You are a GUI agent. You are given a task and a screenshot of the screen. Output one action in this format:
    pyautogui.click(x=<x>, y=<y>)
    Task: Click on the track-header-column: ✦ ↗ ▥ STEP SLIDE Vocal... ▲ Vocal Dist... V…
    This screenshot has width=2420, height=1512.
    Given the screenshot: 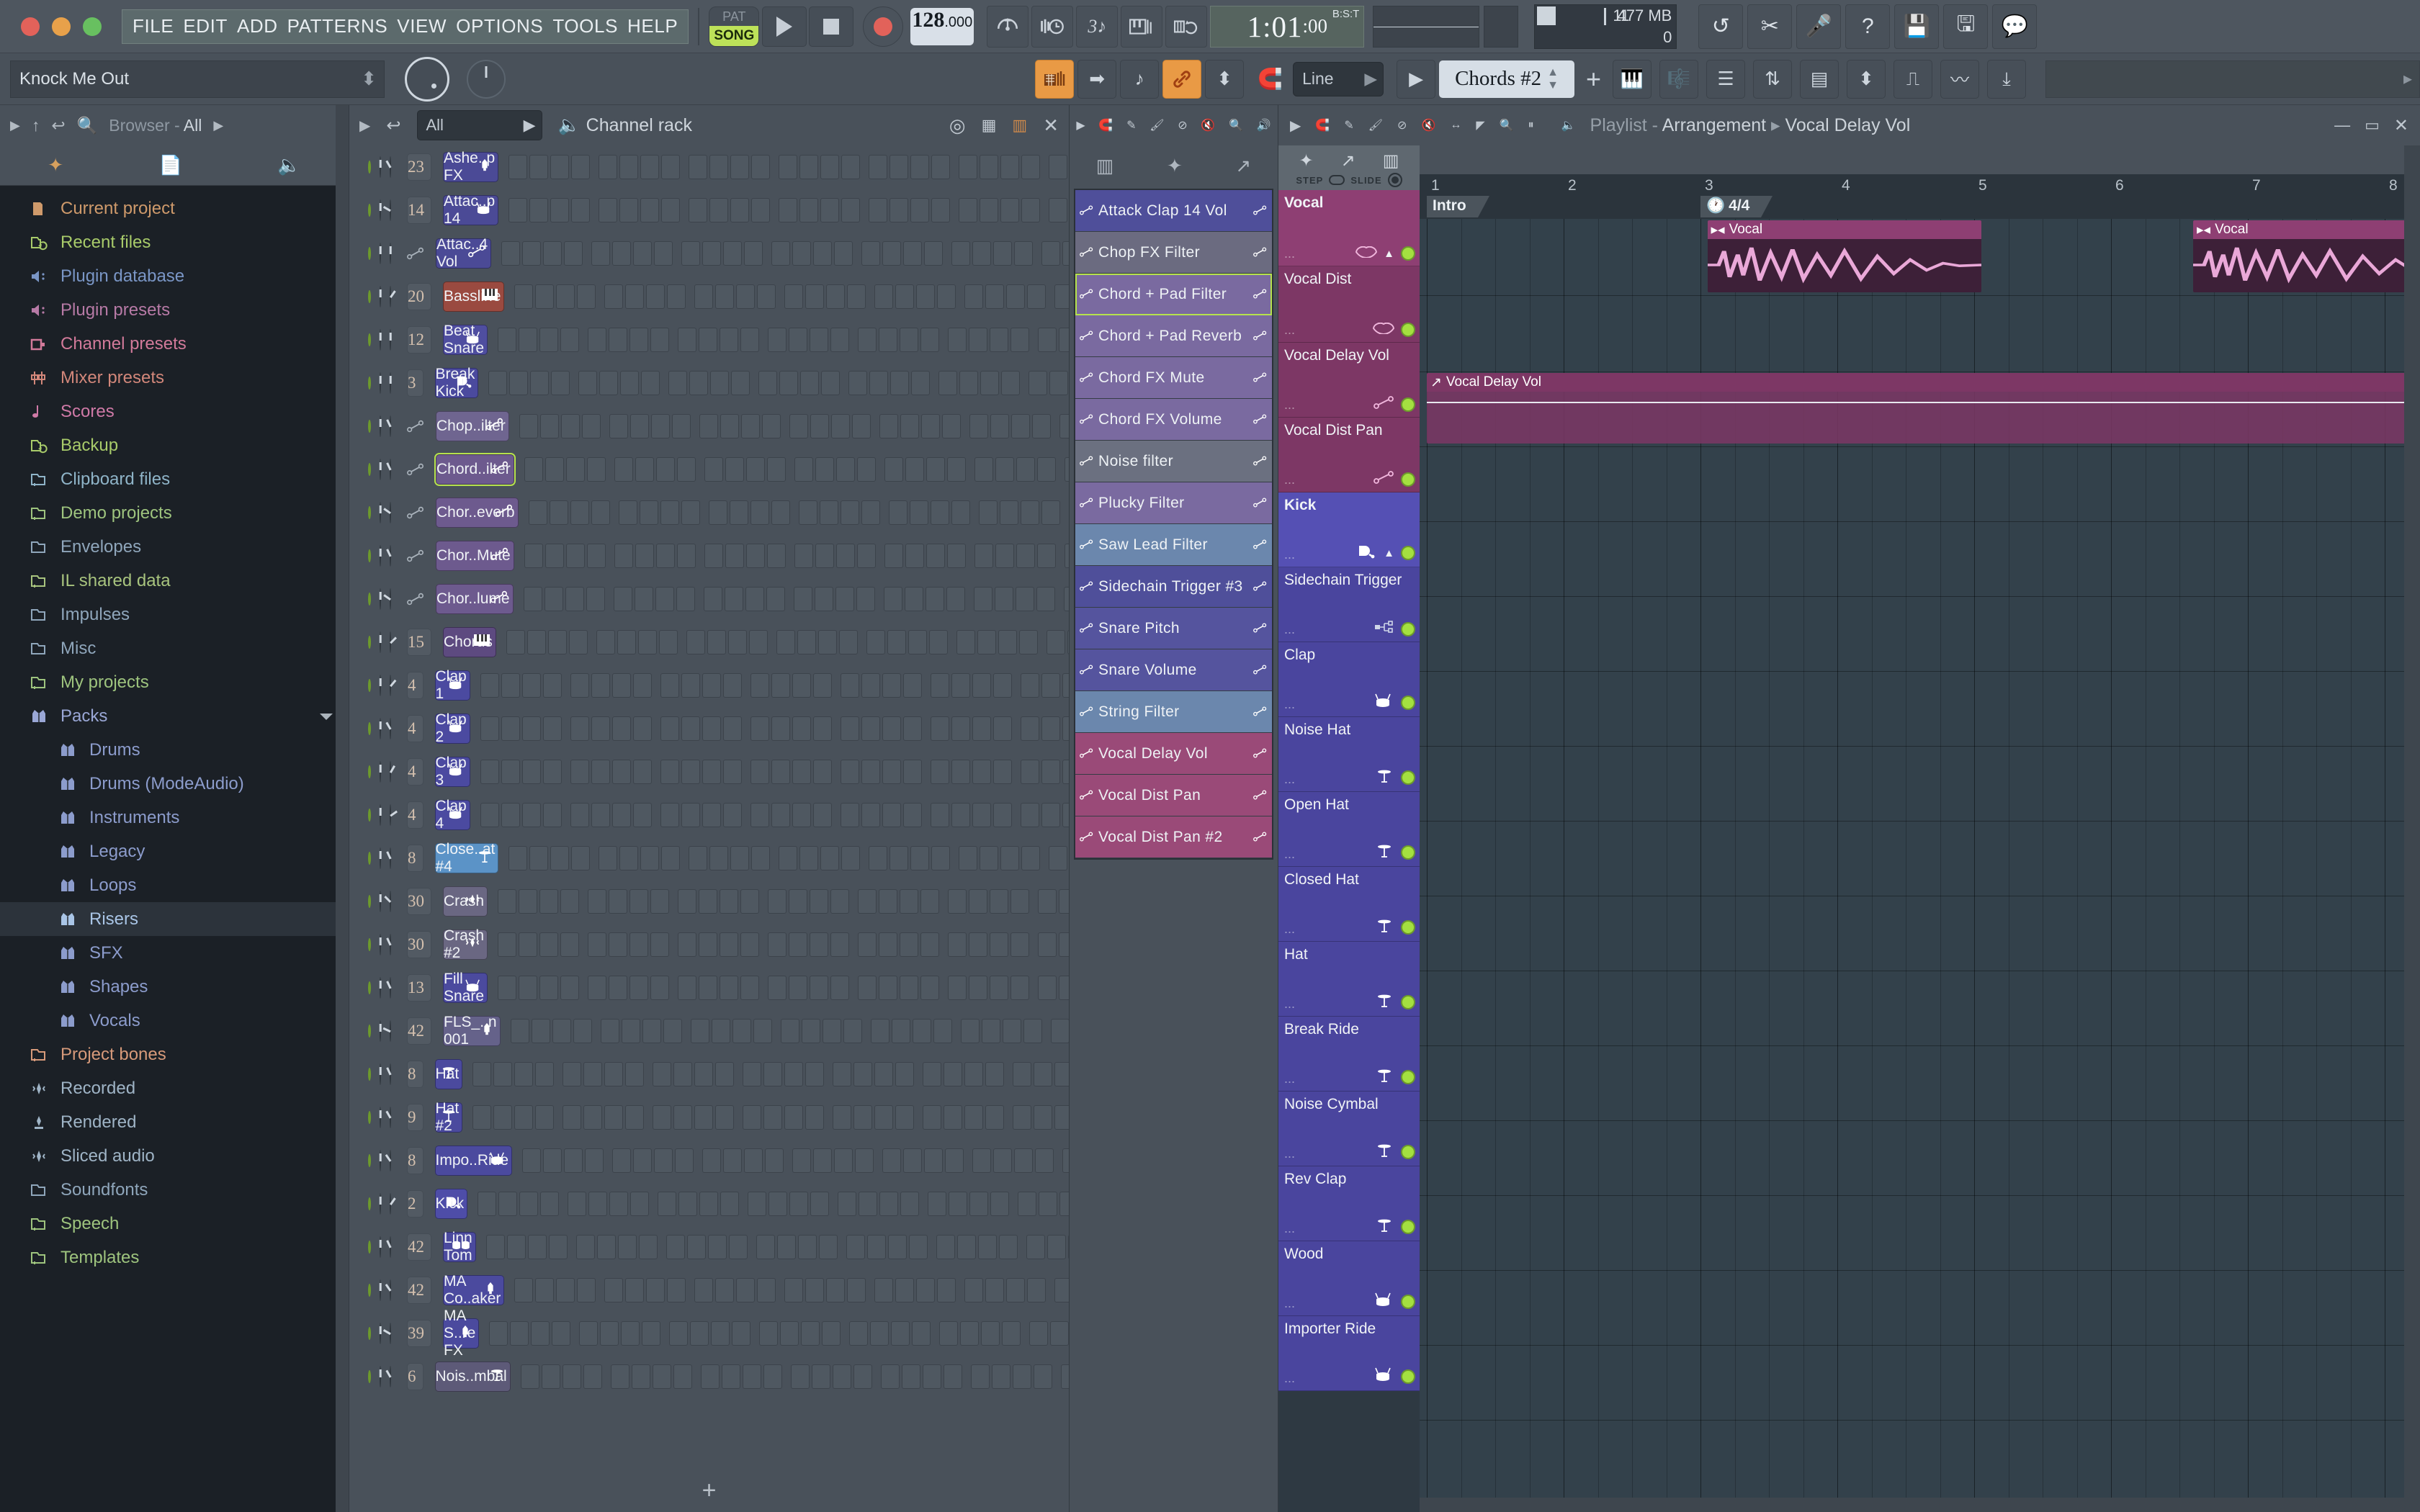 What is the action you would take?
    pyautogui.click(x=1349, y=828)
    